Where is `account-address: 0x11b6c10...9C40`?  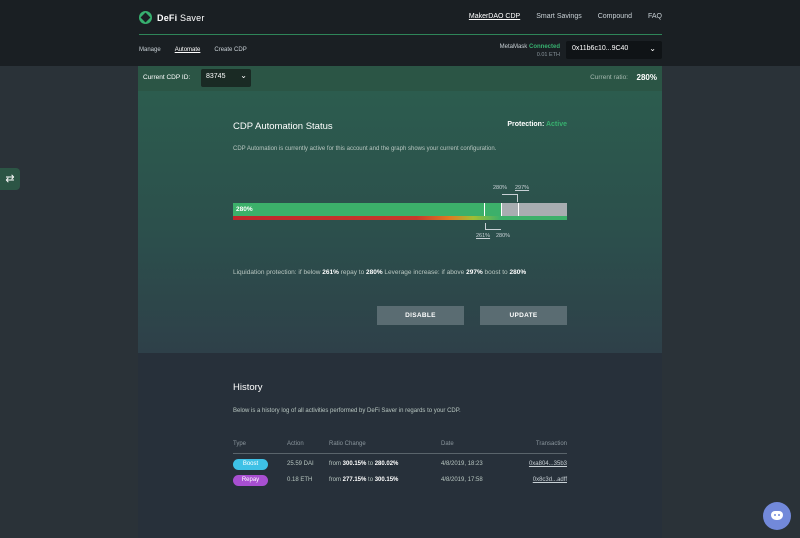 account-address: 0x11b6c10...9C40 is located at coordinates (600, 48).